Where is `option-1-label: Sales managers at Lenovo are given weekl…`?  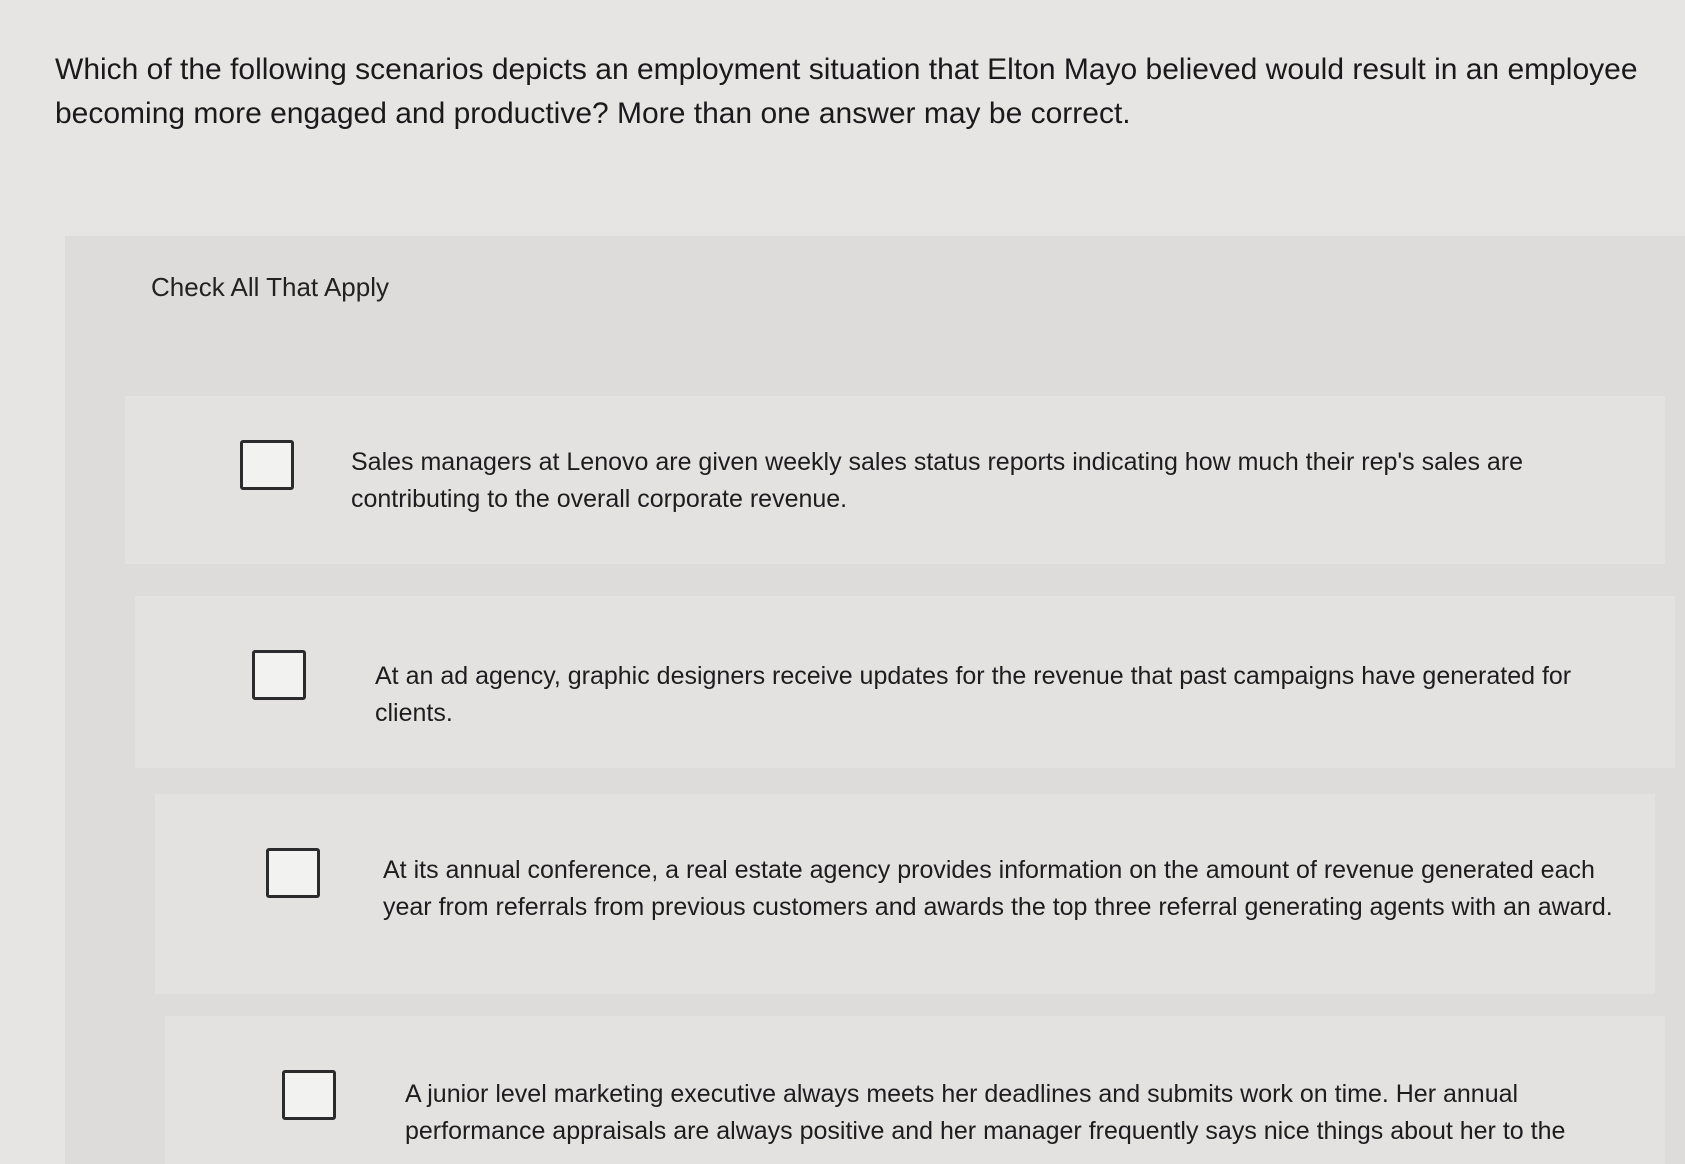
option-1-label: Sales managers at Lenovo are given weekl… is located at coordinates (986, 481).